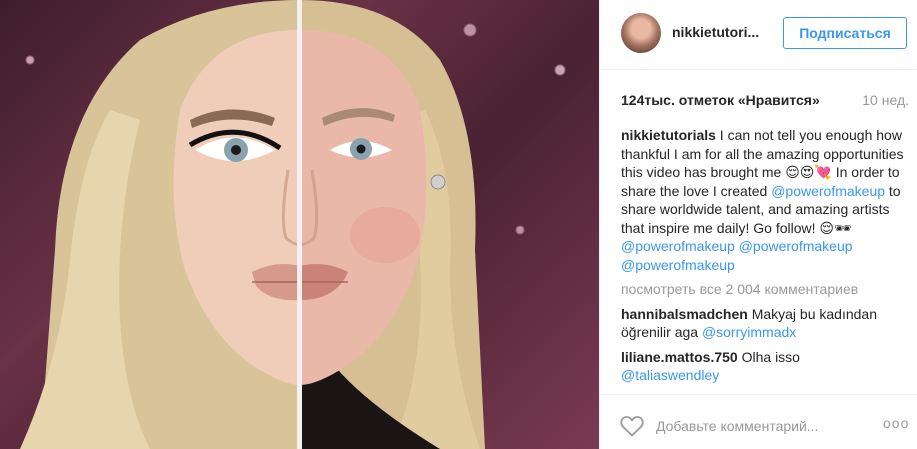  What do you see at coordinates (749, 332) in the screenshot?
I see `mention-link: @sorryimmadx` at bounding box center [749, 332].